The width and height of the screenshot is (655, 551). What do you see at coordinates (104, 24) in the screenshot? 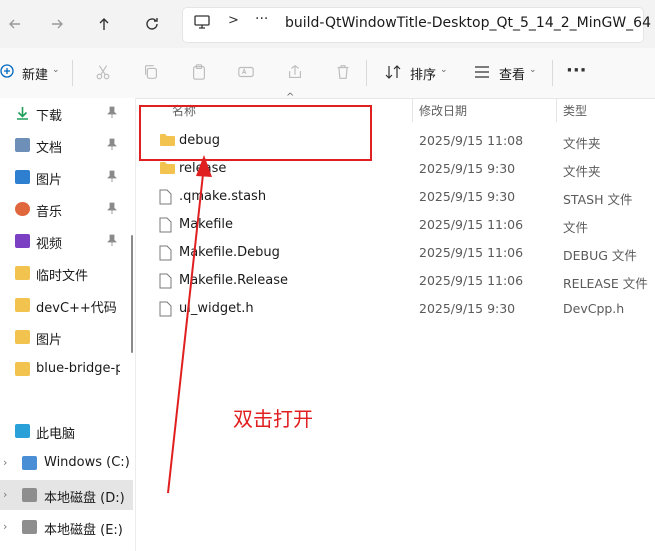
I see `up-icon` at bounding box center [104, 24].